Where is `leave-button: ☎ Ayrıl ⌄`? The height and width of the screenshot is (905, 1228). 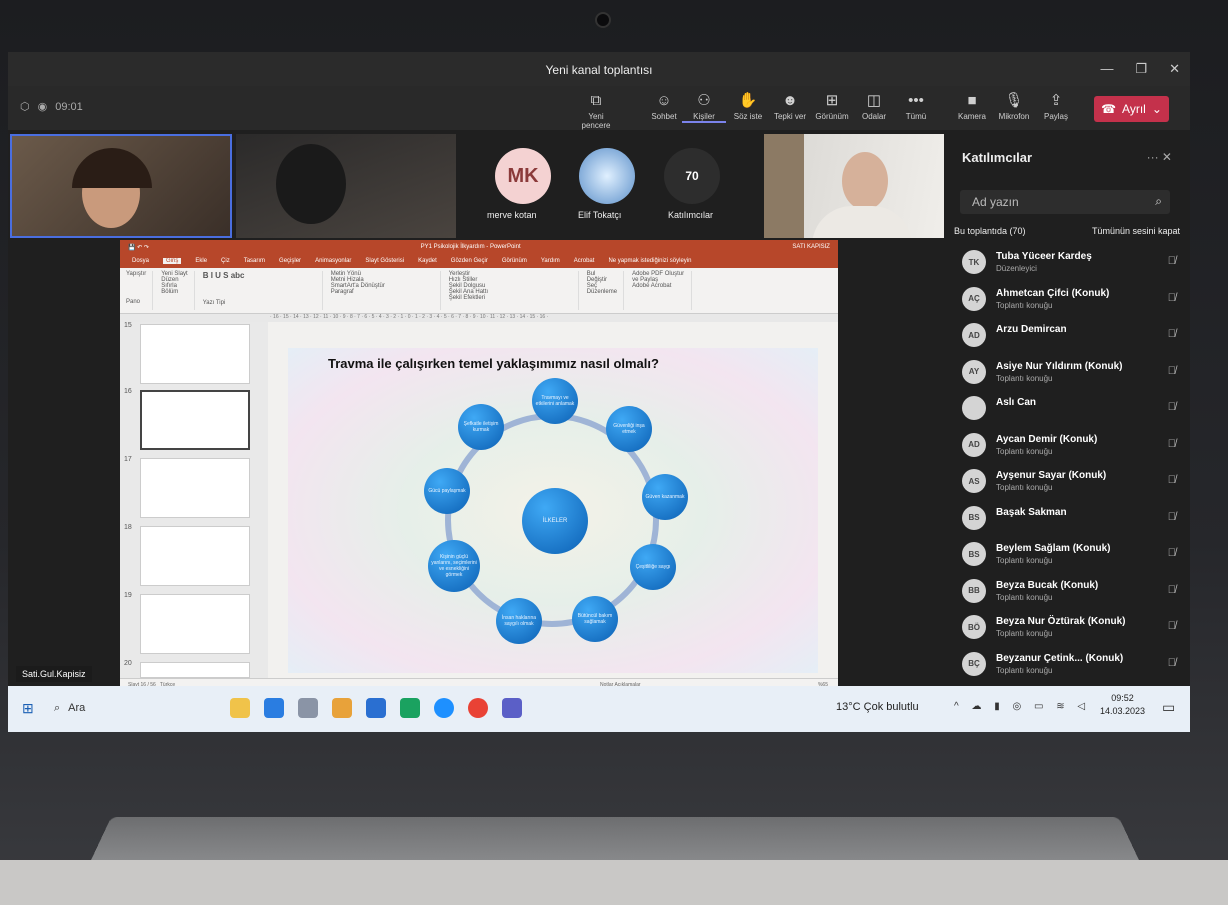
leave-button: ☎ Ayrıl ⌄ is located at coordinates (1131, 109).